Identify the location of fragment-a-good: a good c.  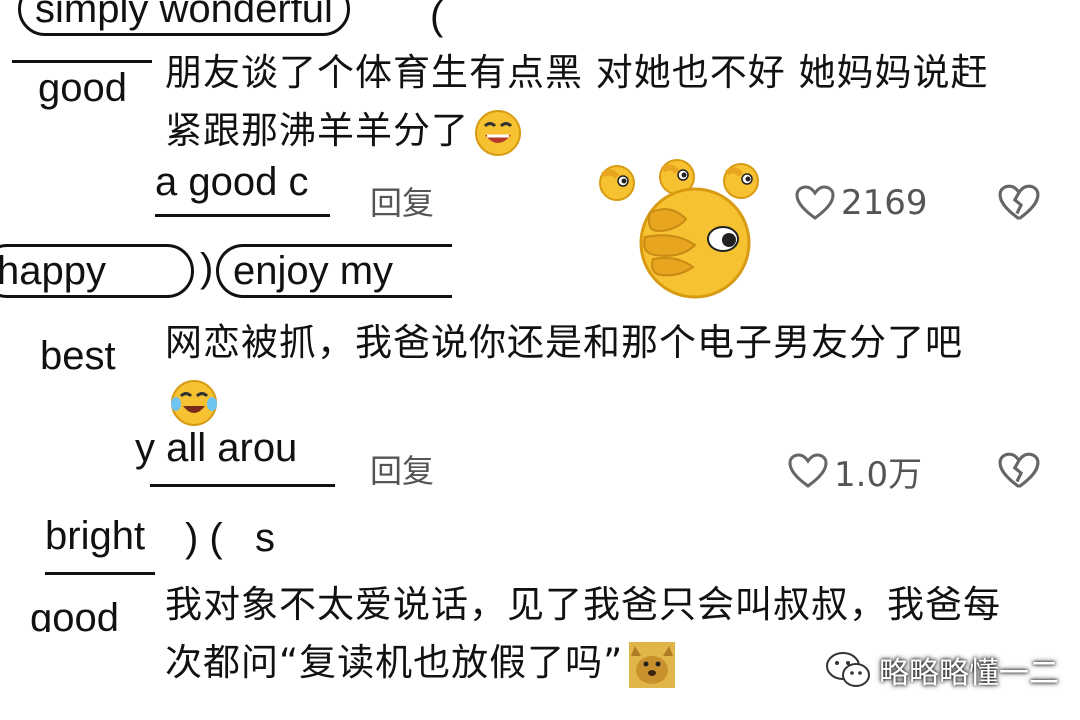
(232, 182).